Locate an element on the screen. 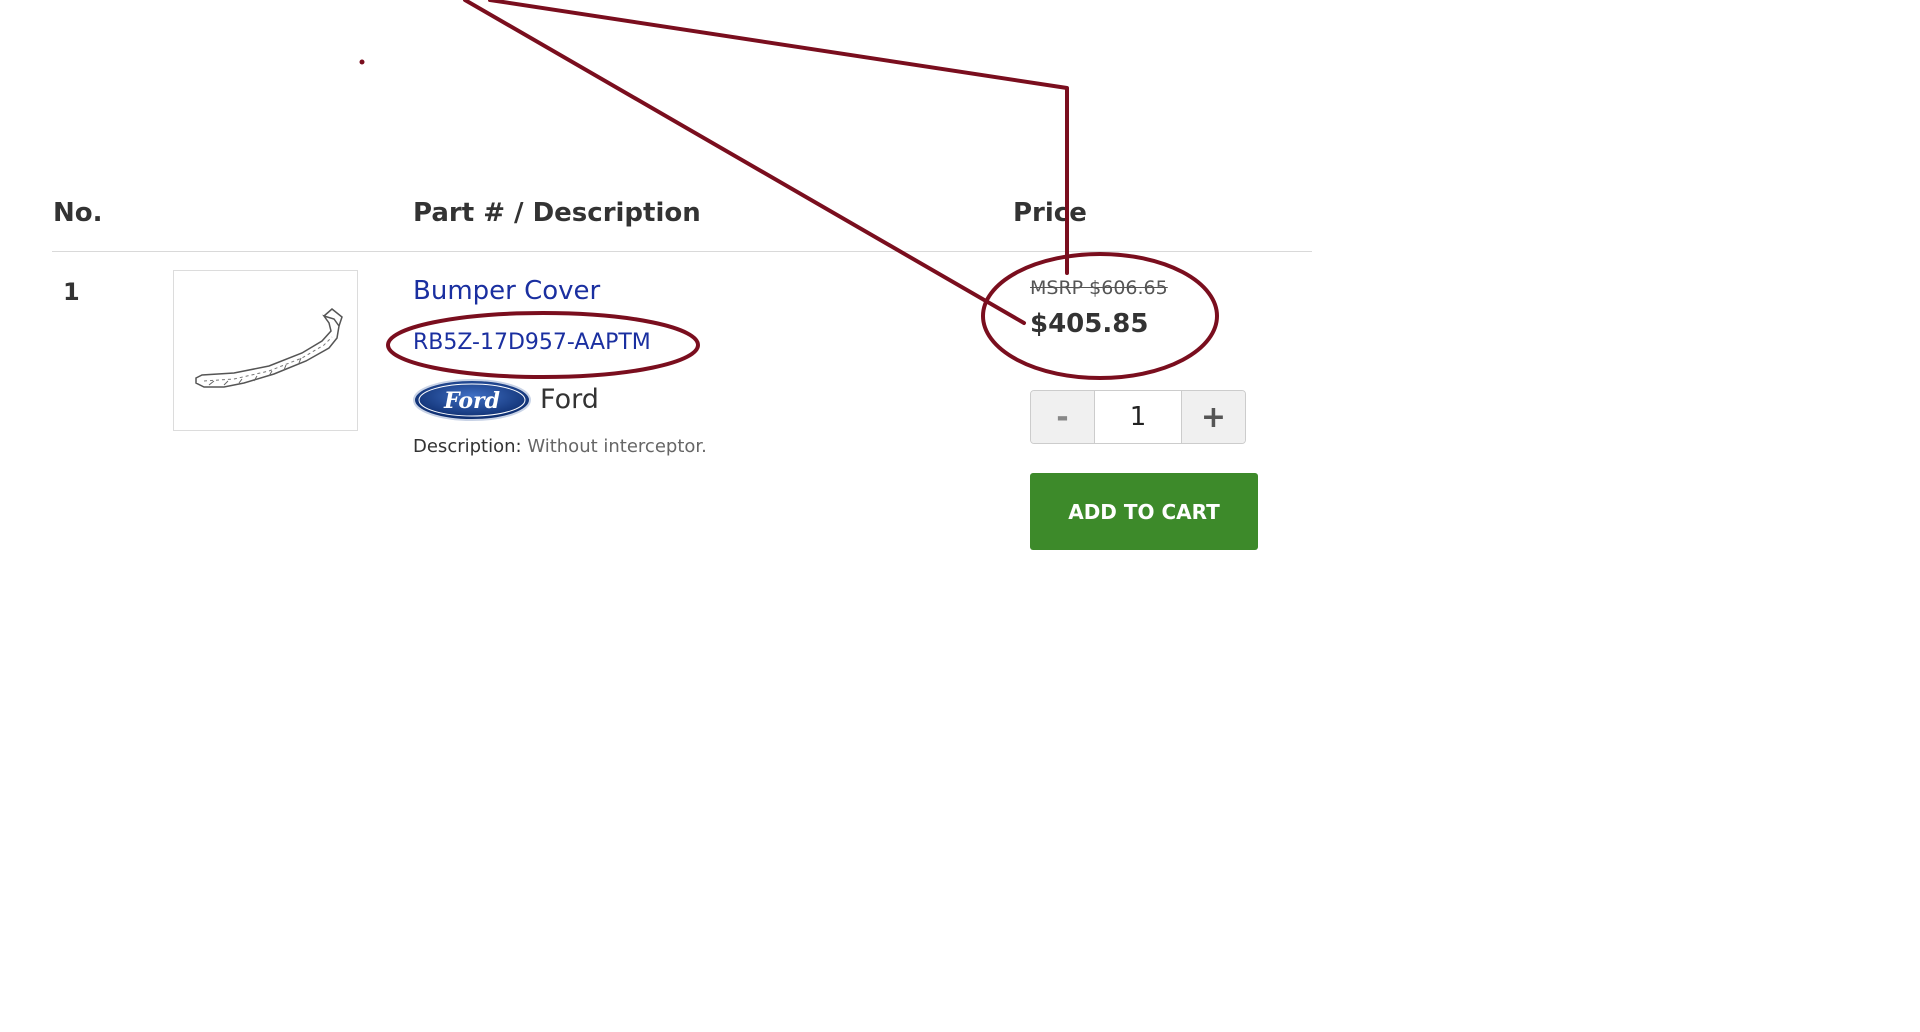 This screenshot has width=1920, height=1032. ford-logo-icon: Ford is located at coordinates (472, 400).